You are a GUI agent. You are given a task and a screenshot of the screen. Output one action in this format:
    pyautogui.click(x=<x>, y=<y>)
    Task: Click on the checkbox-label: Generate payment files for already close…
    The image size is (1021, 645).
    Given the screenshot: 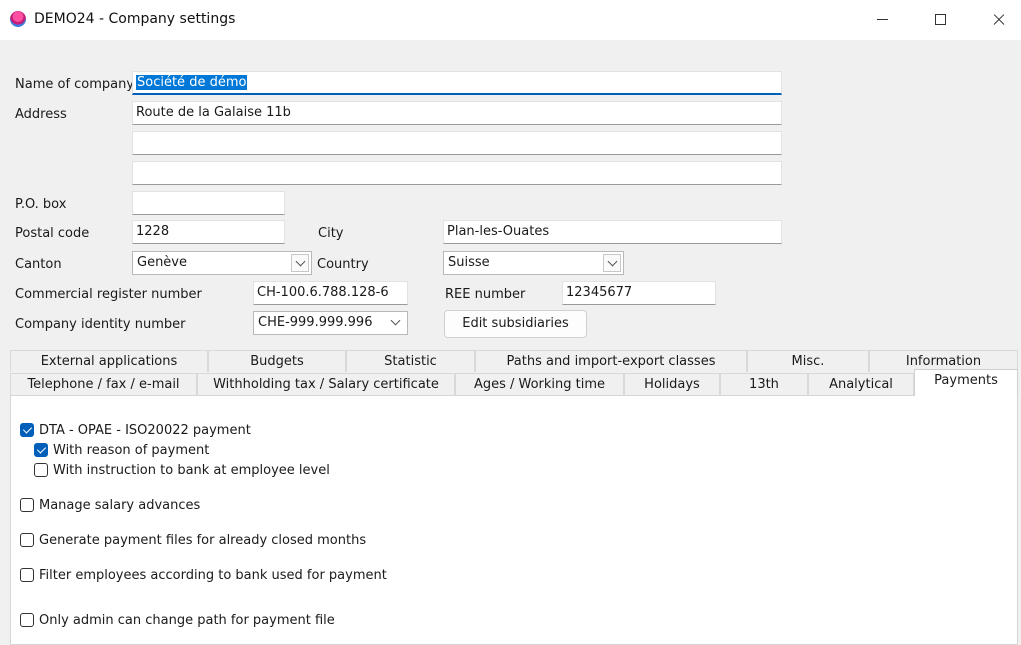 What is the action you would take?
    pyautogui.click(x=203, y=540)
    